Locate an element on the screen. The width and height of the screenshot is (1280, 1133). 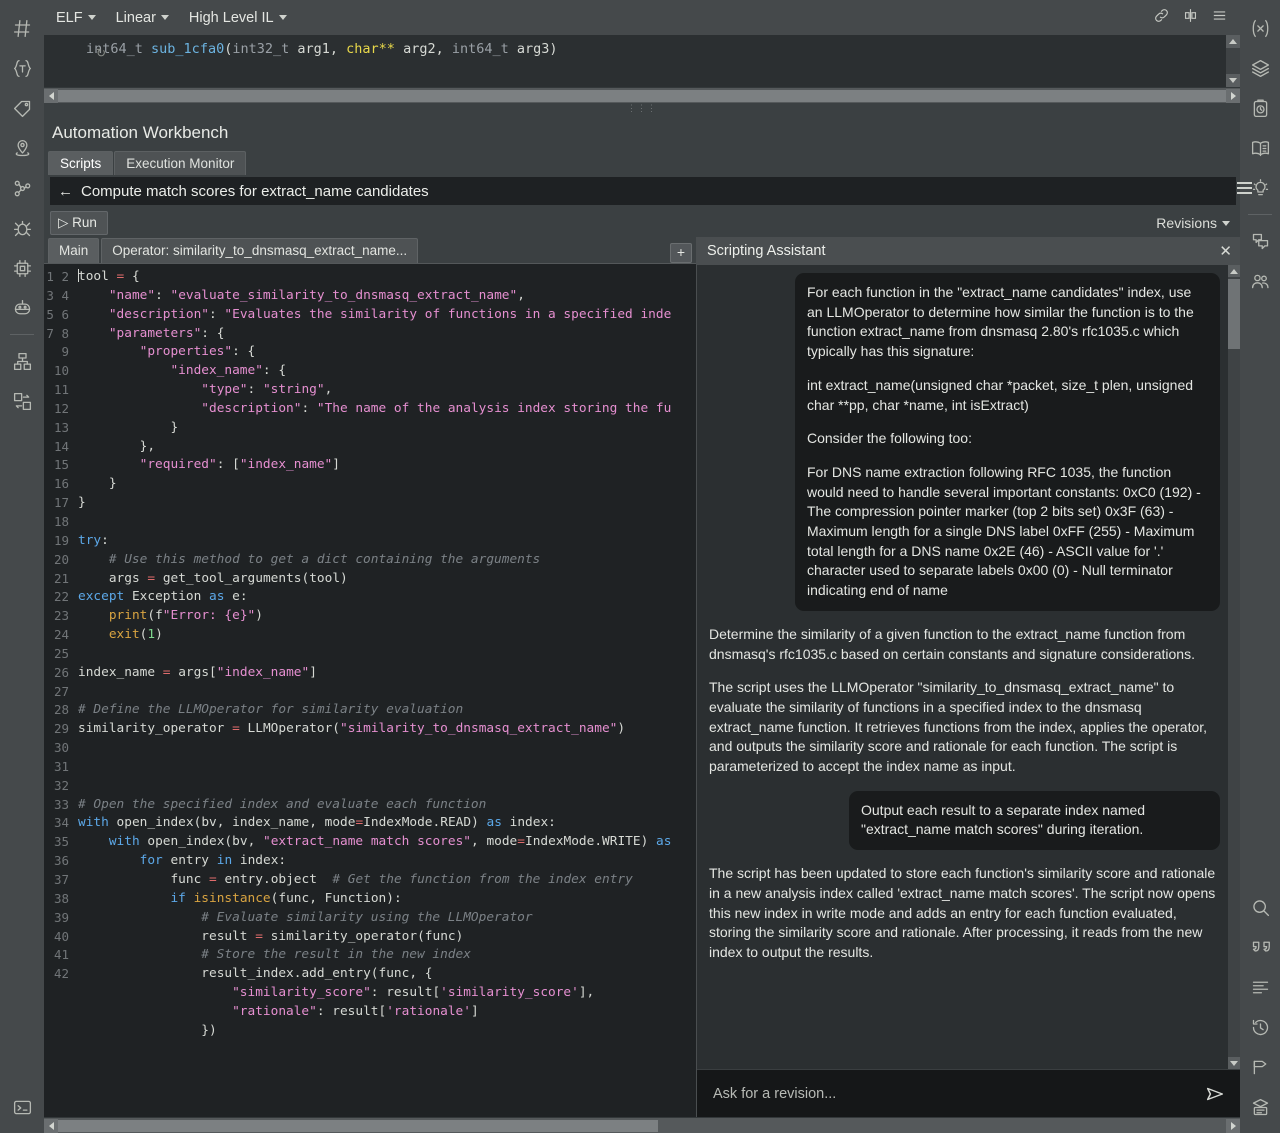
clipboard-clock-icon is located at coordinates (1260, 108).